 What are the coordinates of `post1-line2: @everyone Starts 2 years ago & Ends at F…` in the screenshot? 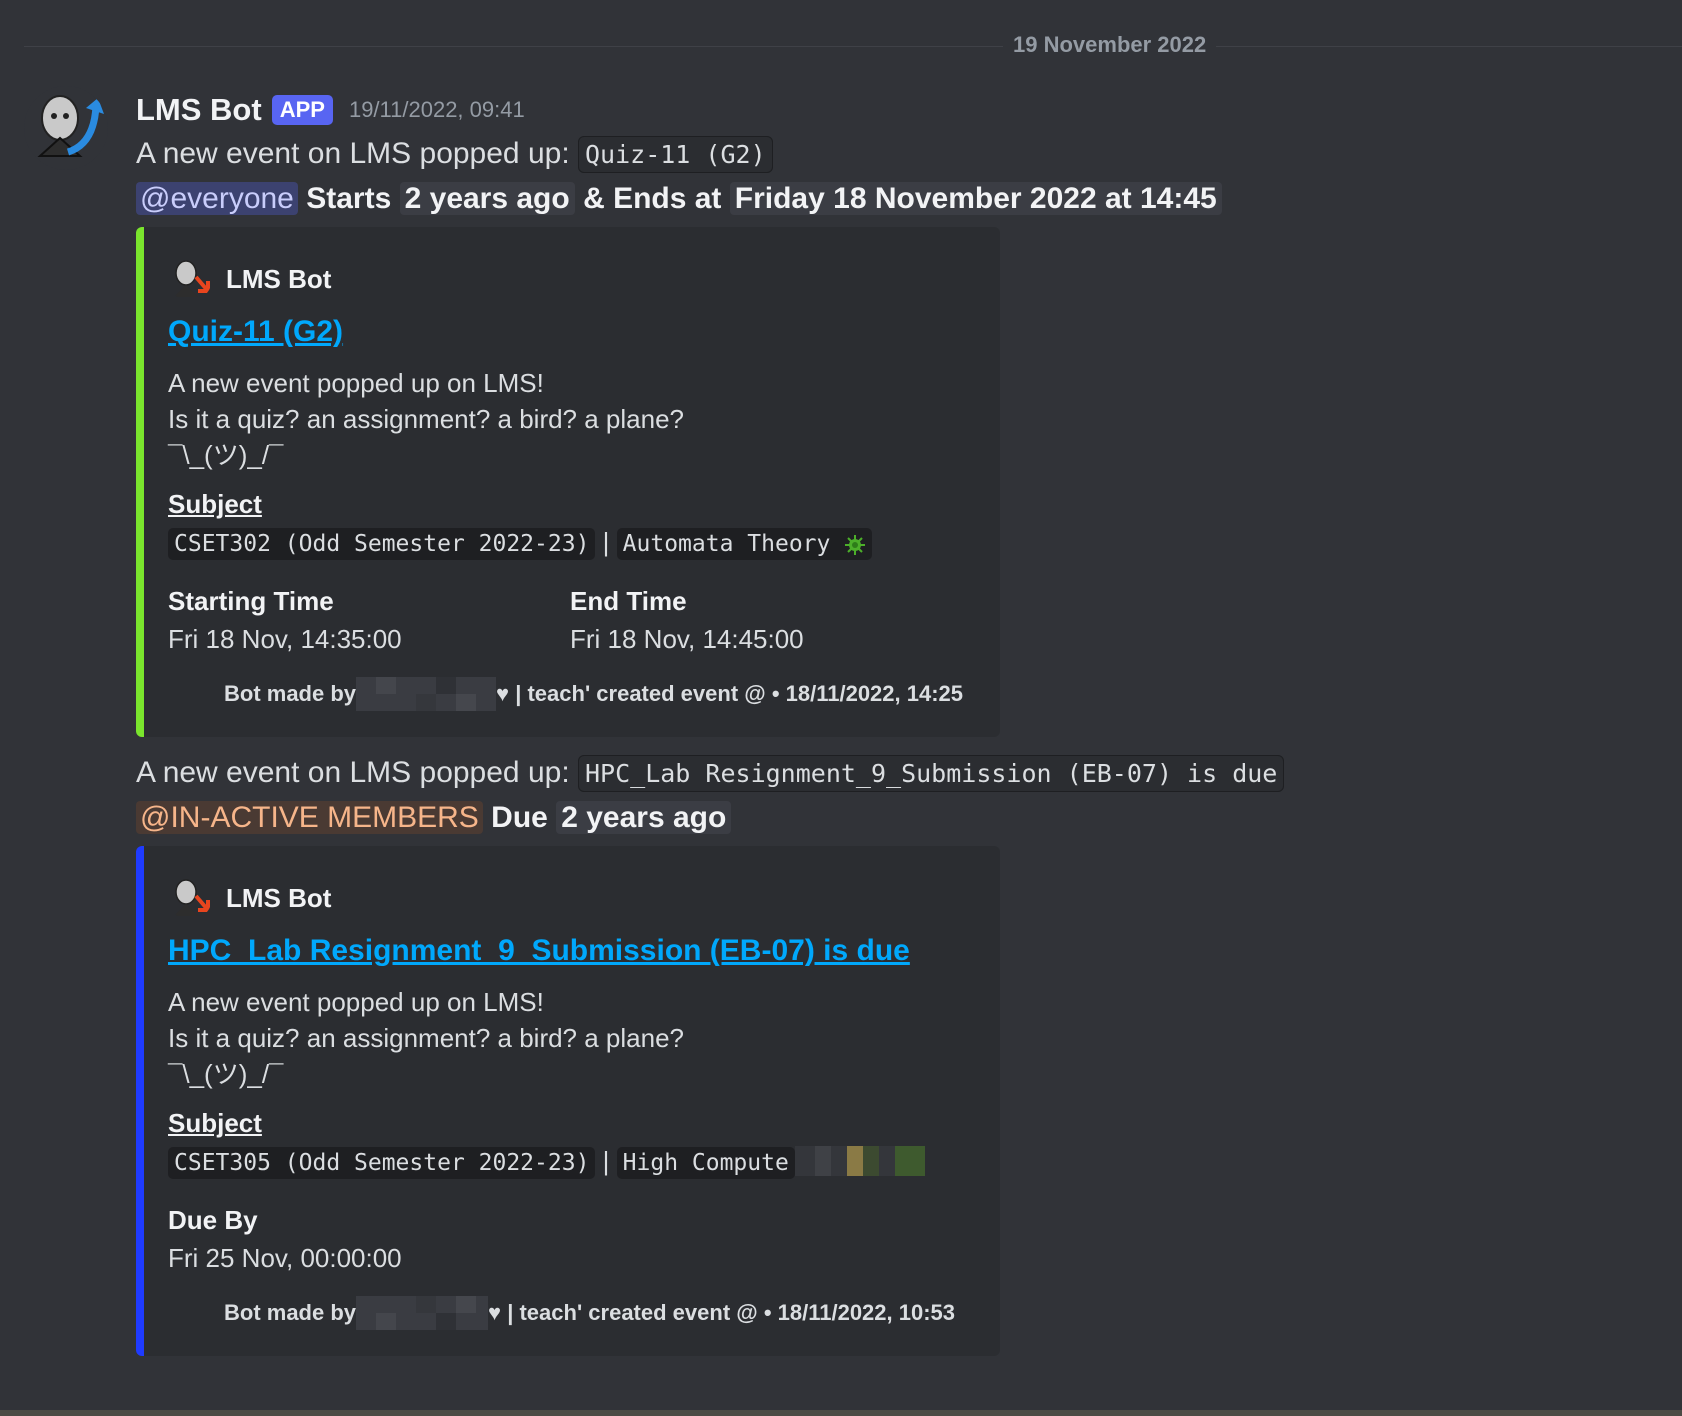 It's located at (896, 199).